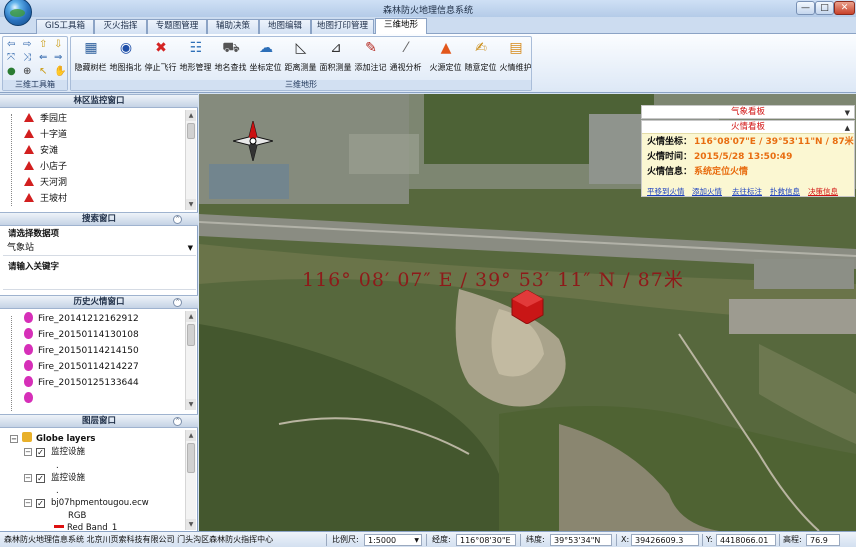 The height and width of the screenshot is (547, 856). What do you see at coordinates (401, 26) in the screenshot?
I see `tab-3d-terrain: 三维地形` at bounding box center [401, 26].